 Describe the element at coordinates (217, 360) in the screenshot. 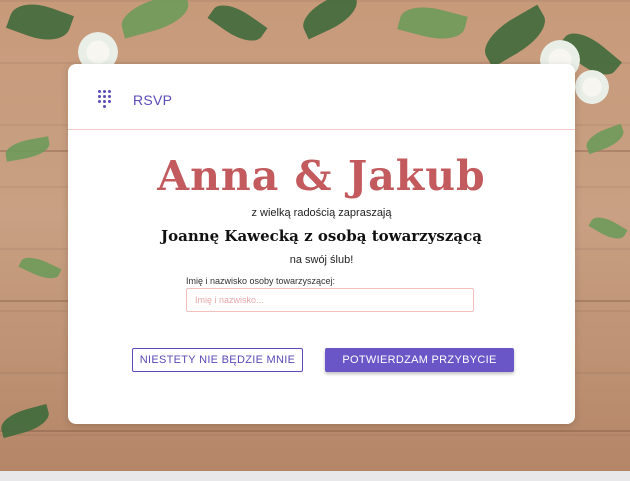

I see `decline-button: NIESTETY NIE BĘDZIE MNIE` at that location.